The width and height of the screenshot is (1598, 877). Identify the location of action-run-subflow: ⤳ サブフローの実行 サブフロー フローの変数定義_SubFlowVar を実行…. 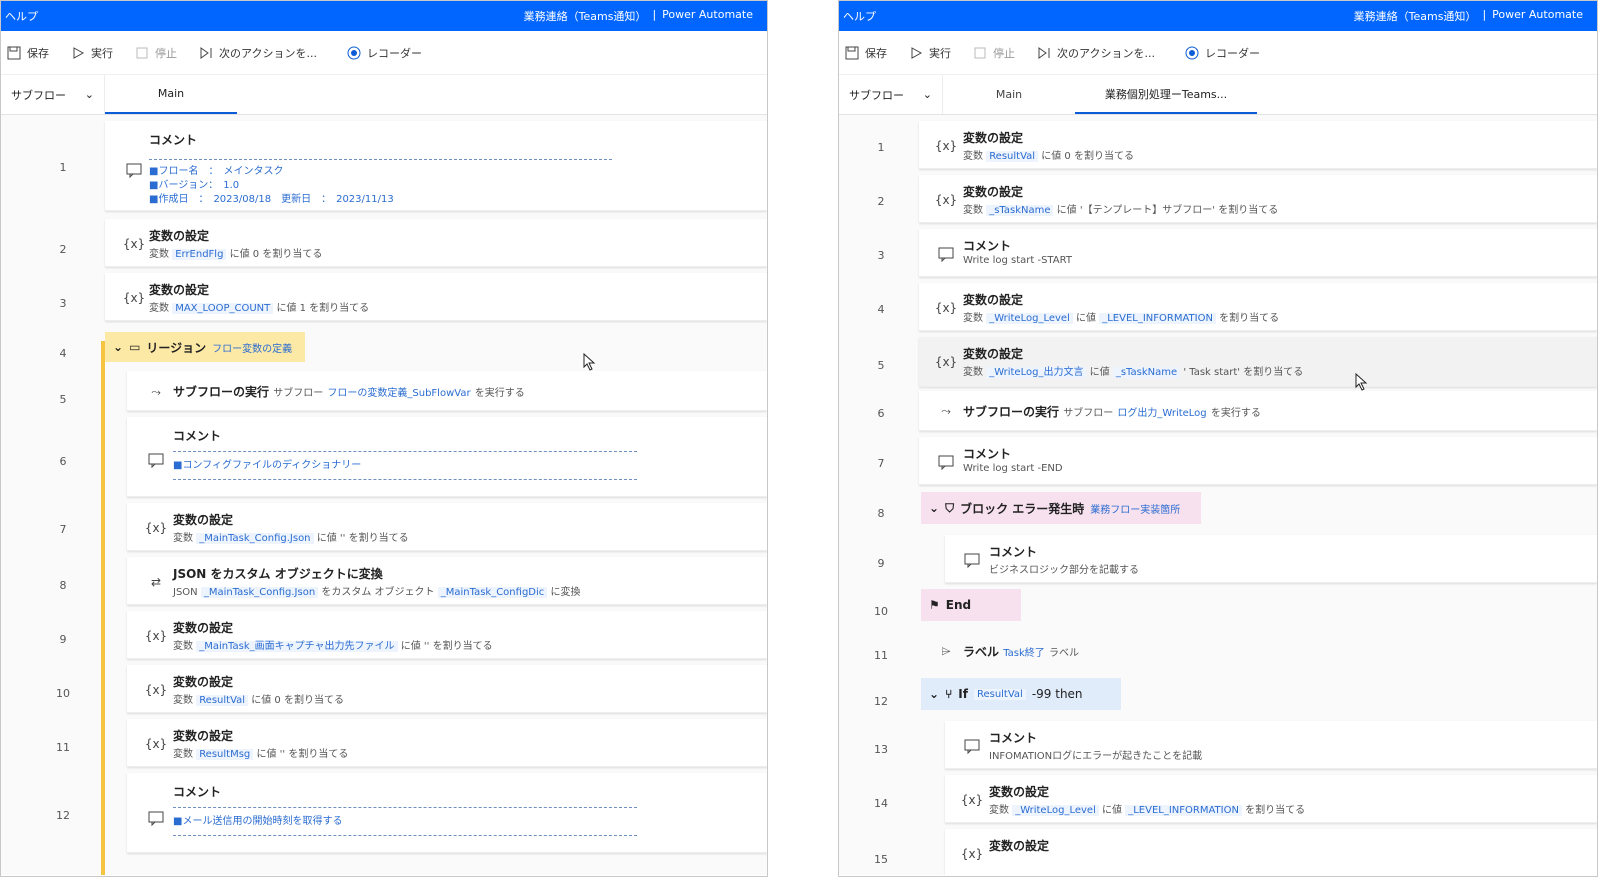
(447, 391).